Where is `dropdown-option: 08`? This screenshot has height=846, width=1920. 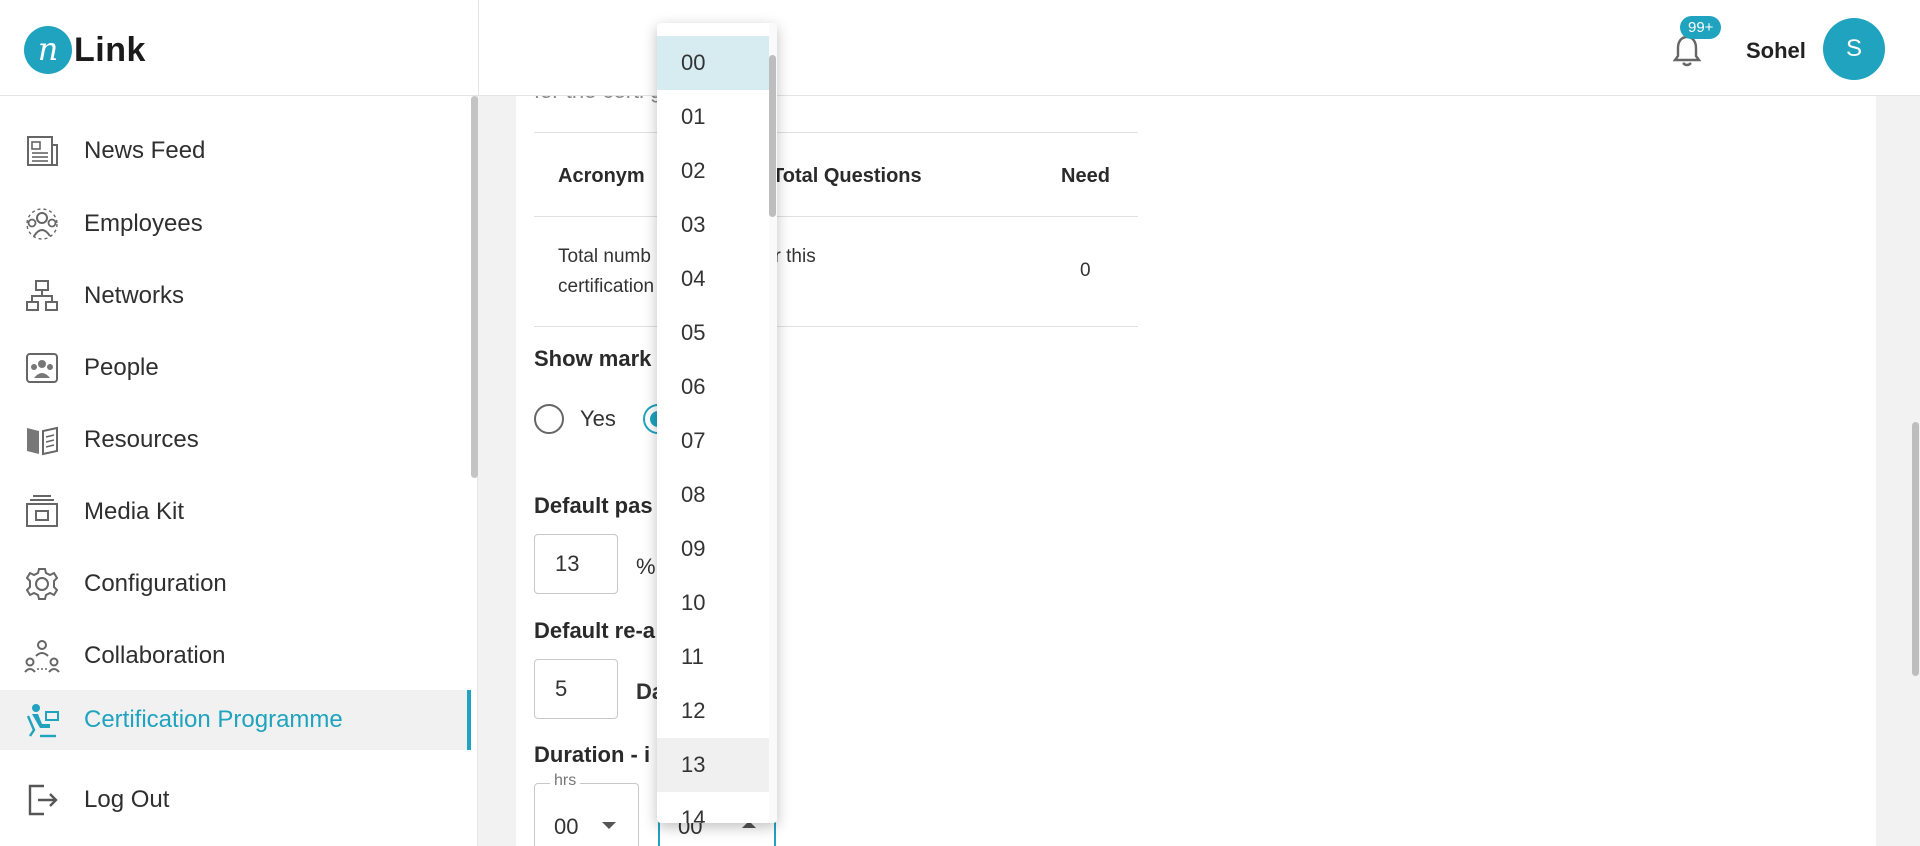 dropdown-option: 08 is located at coordinates (713, 495).